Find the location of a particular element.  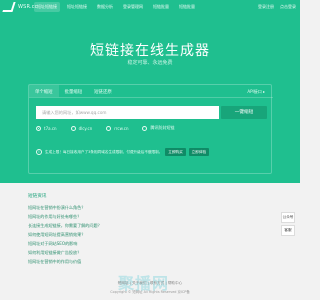

domain-option-label: 腾讯防封短链 is located at coordinates (162, 127).